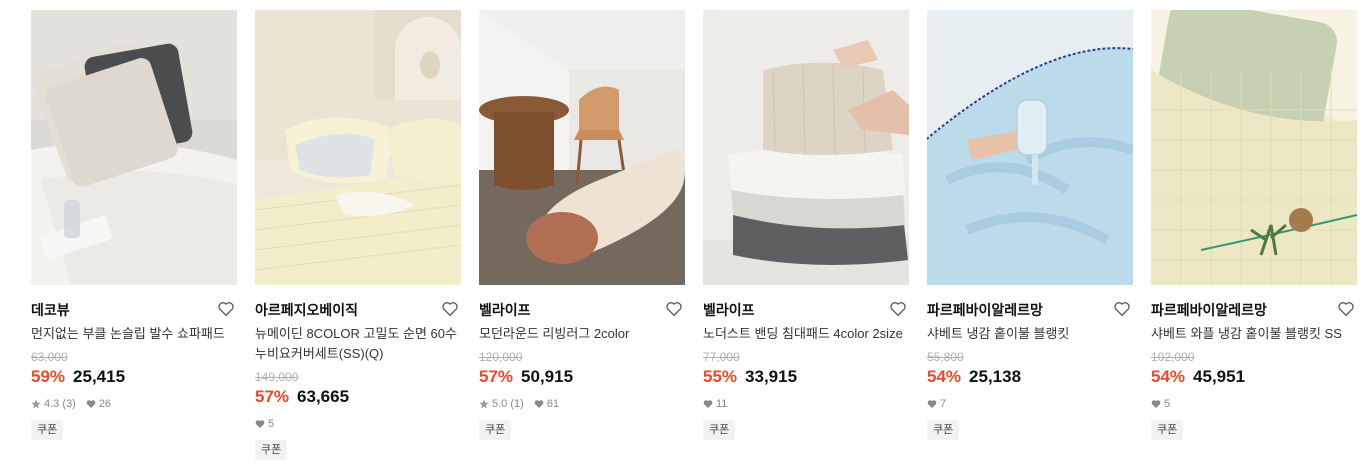 The image size is (1369, 467). What do you see at coordinates (721, 357) in the screenshot?
I see `original-price: 77,000` at bounding box center [721, 357].